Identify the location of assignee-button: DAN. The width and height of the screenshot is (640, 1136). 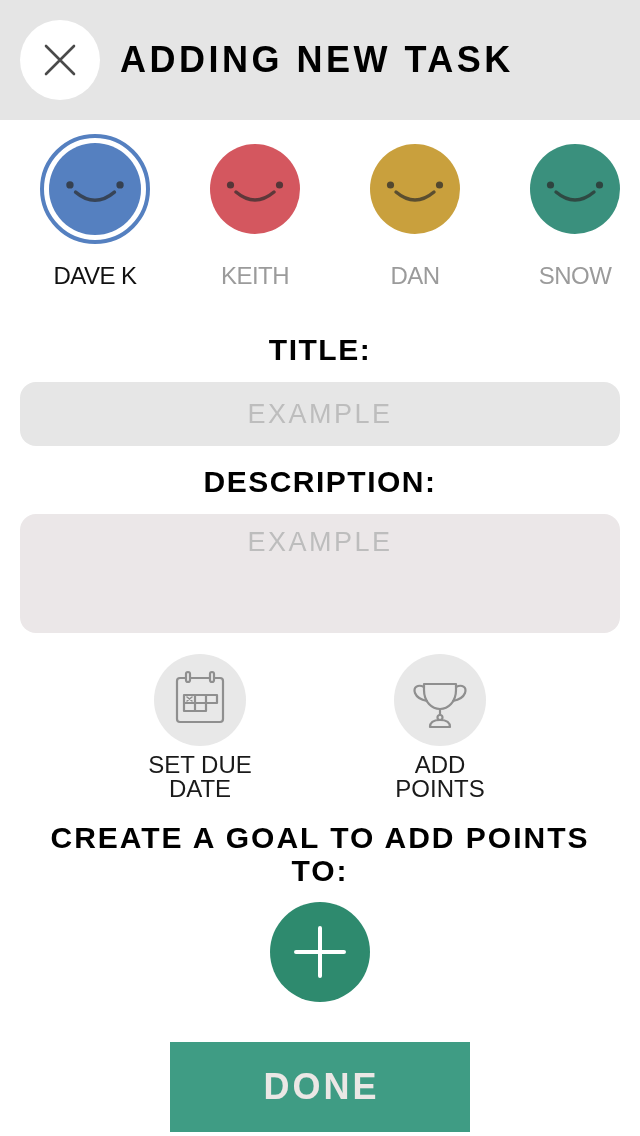
(415, 212).